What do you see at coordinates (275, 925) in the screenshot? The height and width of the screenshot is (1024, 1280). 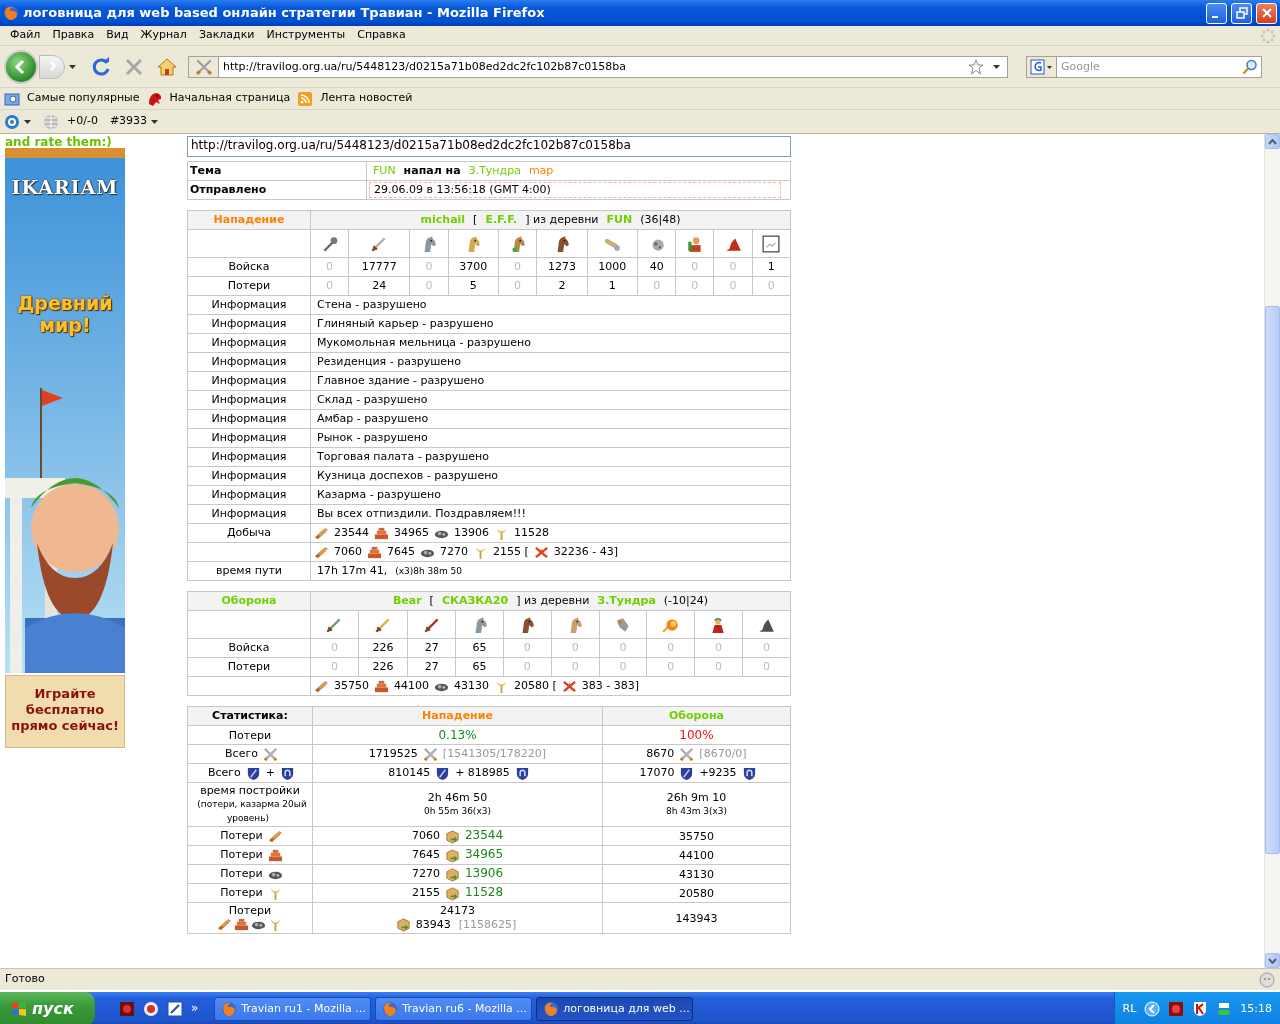 I see `wheat-icon` at bounding box center [275, 925].